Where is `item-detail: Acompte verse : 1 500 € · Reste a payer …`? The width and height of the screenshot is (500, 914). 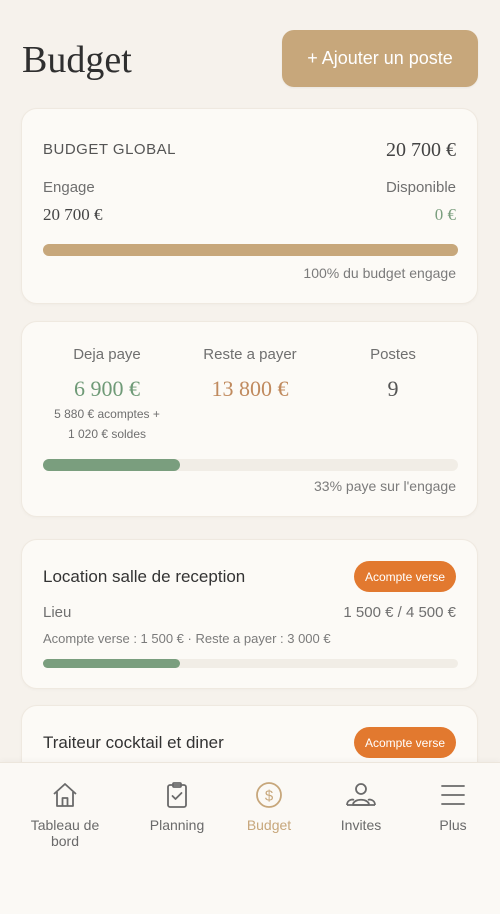
item-detail: Acompte verse : 1 500 € · Reste a payer … is located at coordinates (187, 638).